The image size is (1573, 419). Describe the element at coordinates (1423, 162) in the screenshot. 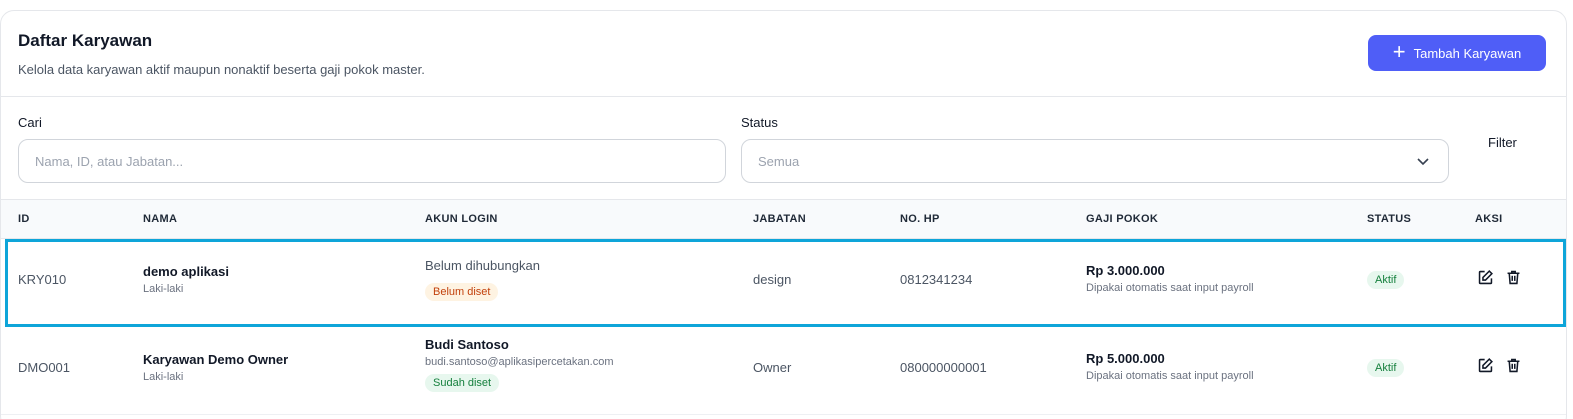

I see `chevron-down-icon` at that location.